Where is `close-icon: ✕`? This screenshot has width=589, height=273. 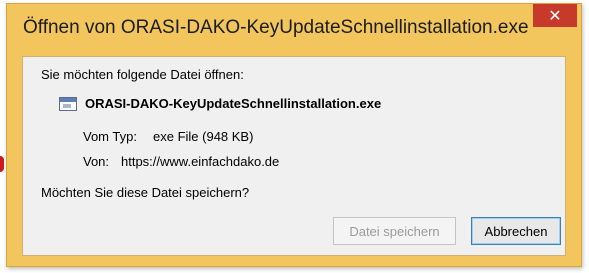 close-icon: ✕ is located at coordinates (555, 16).